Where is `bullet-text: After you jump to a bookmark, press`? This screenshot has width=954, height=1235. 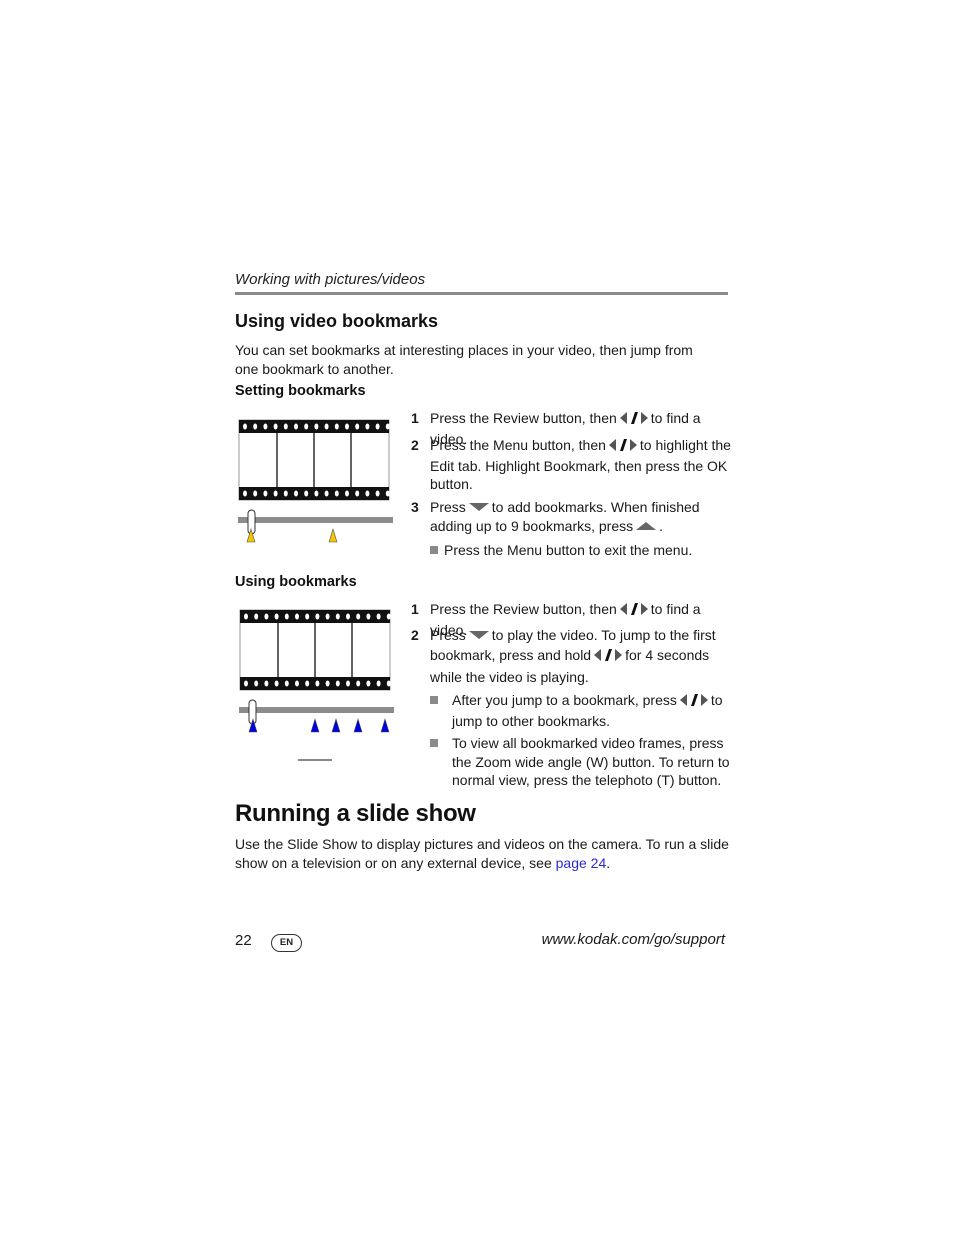
bullet-text: After you jump to a bookmark, press is located at coordinates (564, 700).